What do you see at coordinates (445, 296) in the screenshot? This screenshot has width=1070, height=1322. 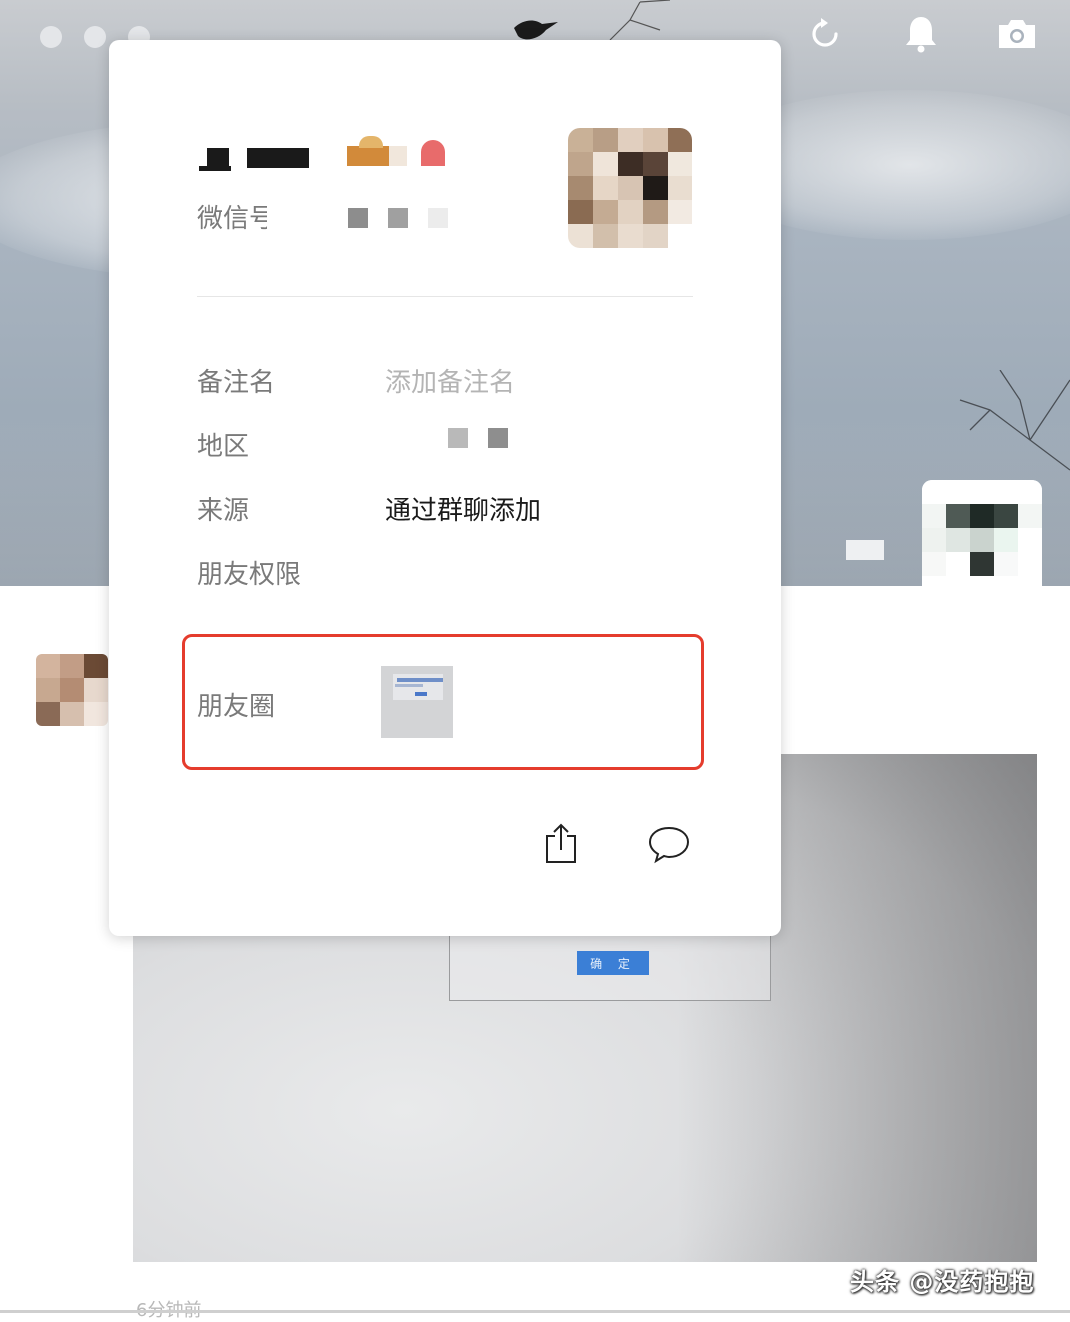 I see `profile-divider` at bounding box center [445, 296].